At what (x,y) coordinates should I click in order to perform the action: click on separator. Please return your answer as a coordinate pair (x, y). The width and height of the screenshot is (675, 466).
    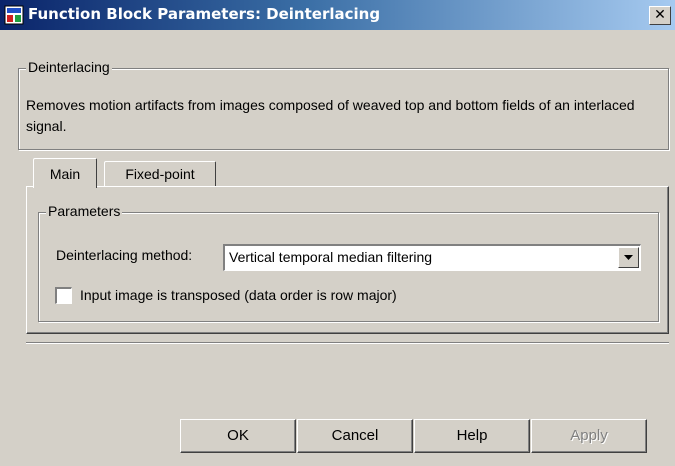
    Looking at the image, I should click on (347, 343).